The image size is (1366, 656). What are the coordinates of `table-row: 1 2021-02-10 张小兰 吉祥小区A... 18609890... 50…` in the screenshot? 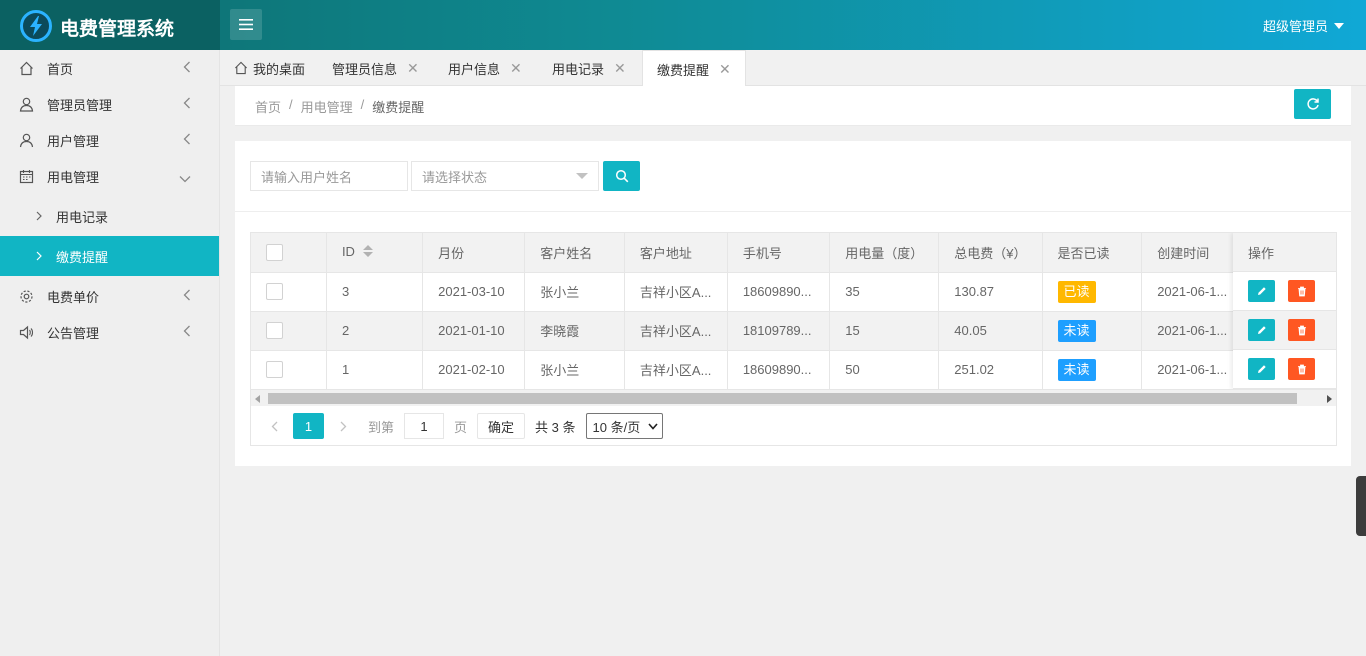 It's located at (793, 370).